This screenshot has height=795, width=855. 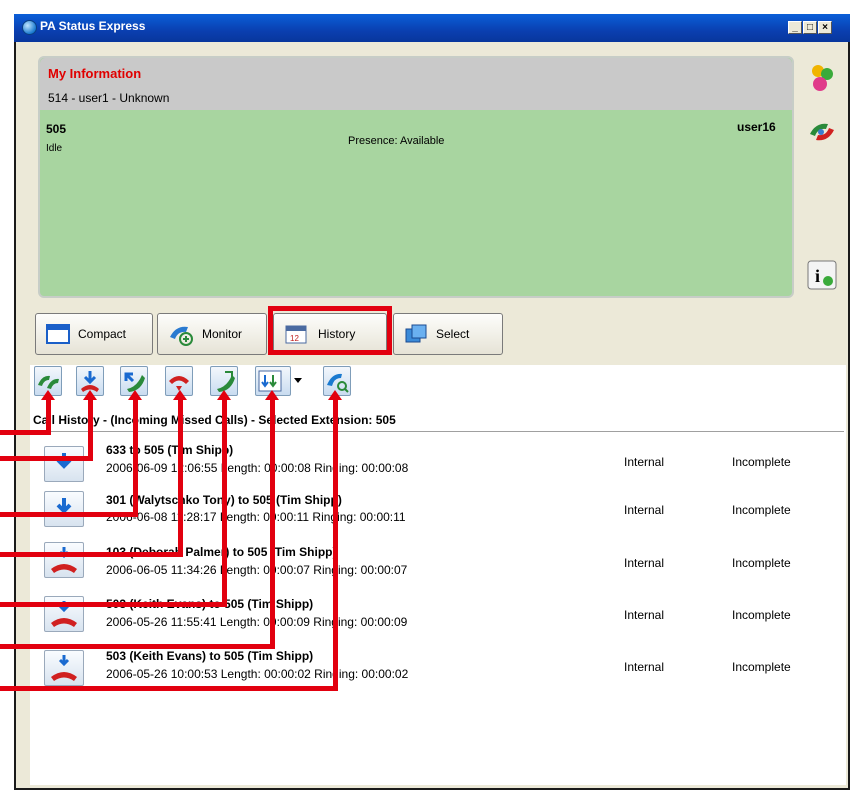 I want to click on minimize-button: _, so click(x=795, y=27).